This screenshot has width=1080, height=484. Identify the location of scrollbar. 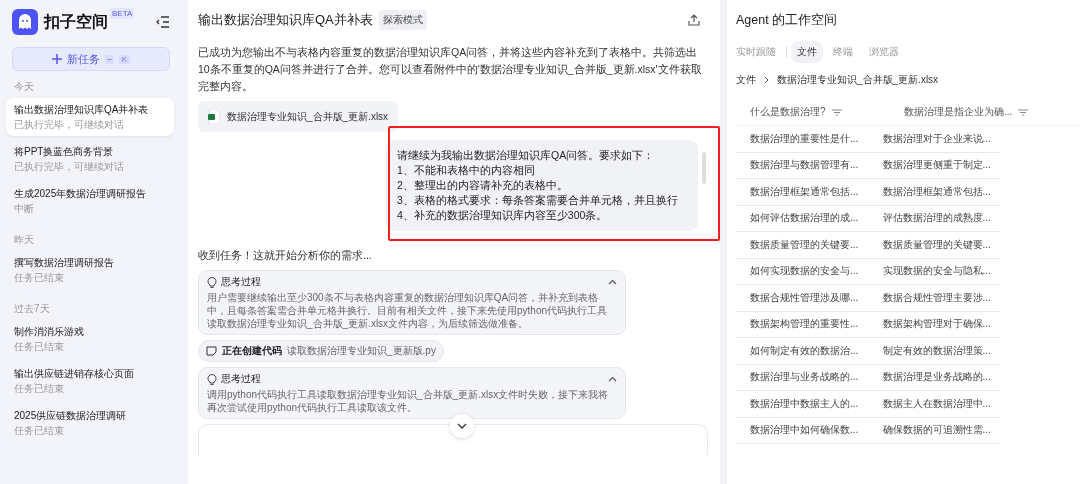
(704, 168).